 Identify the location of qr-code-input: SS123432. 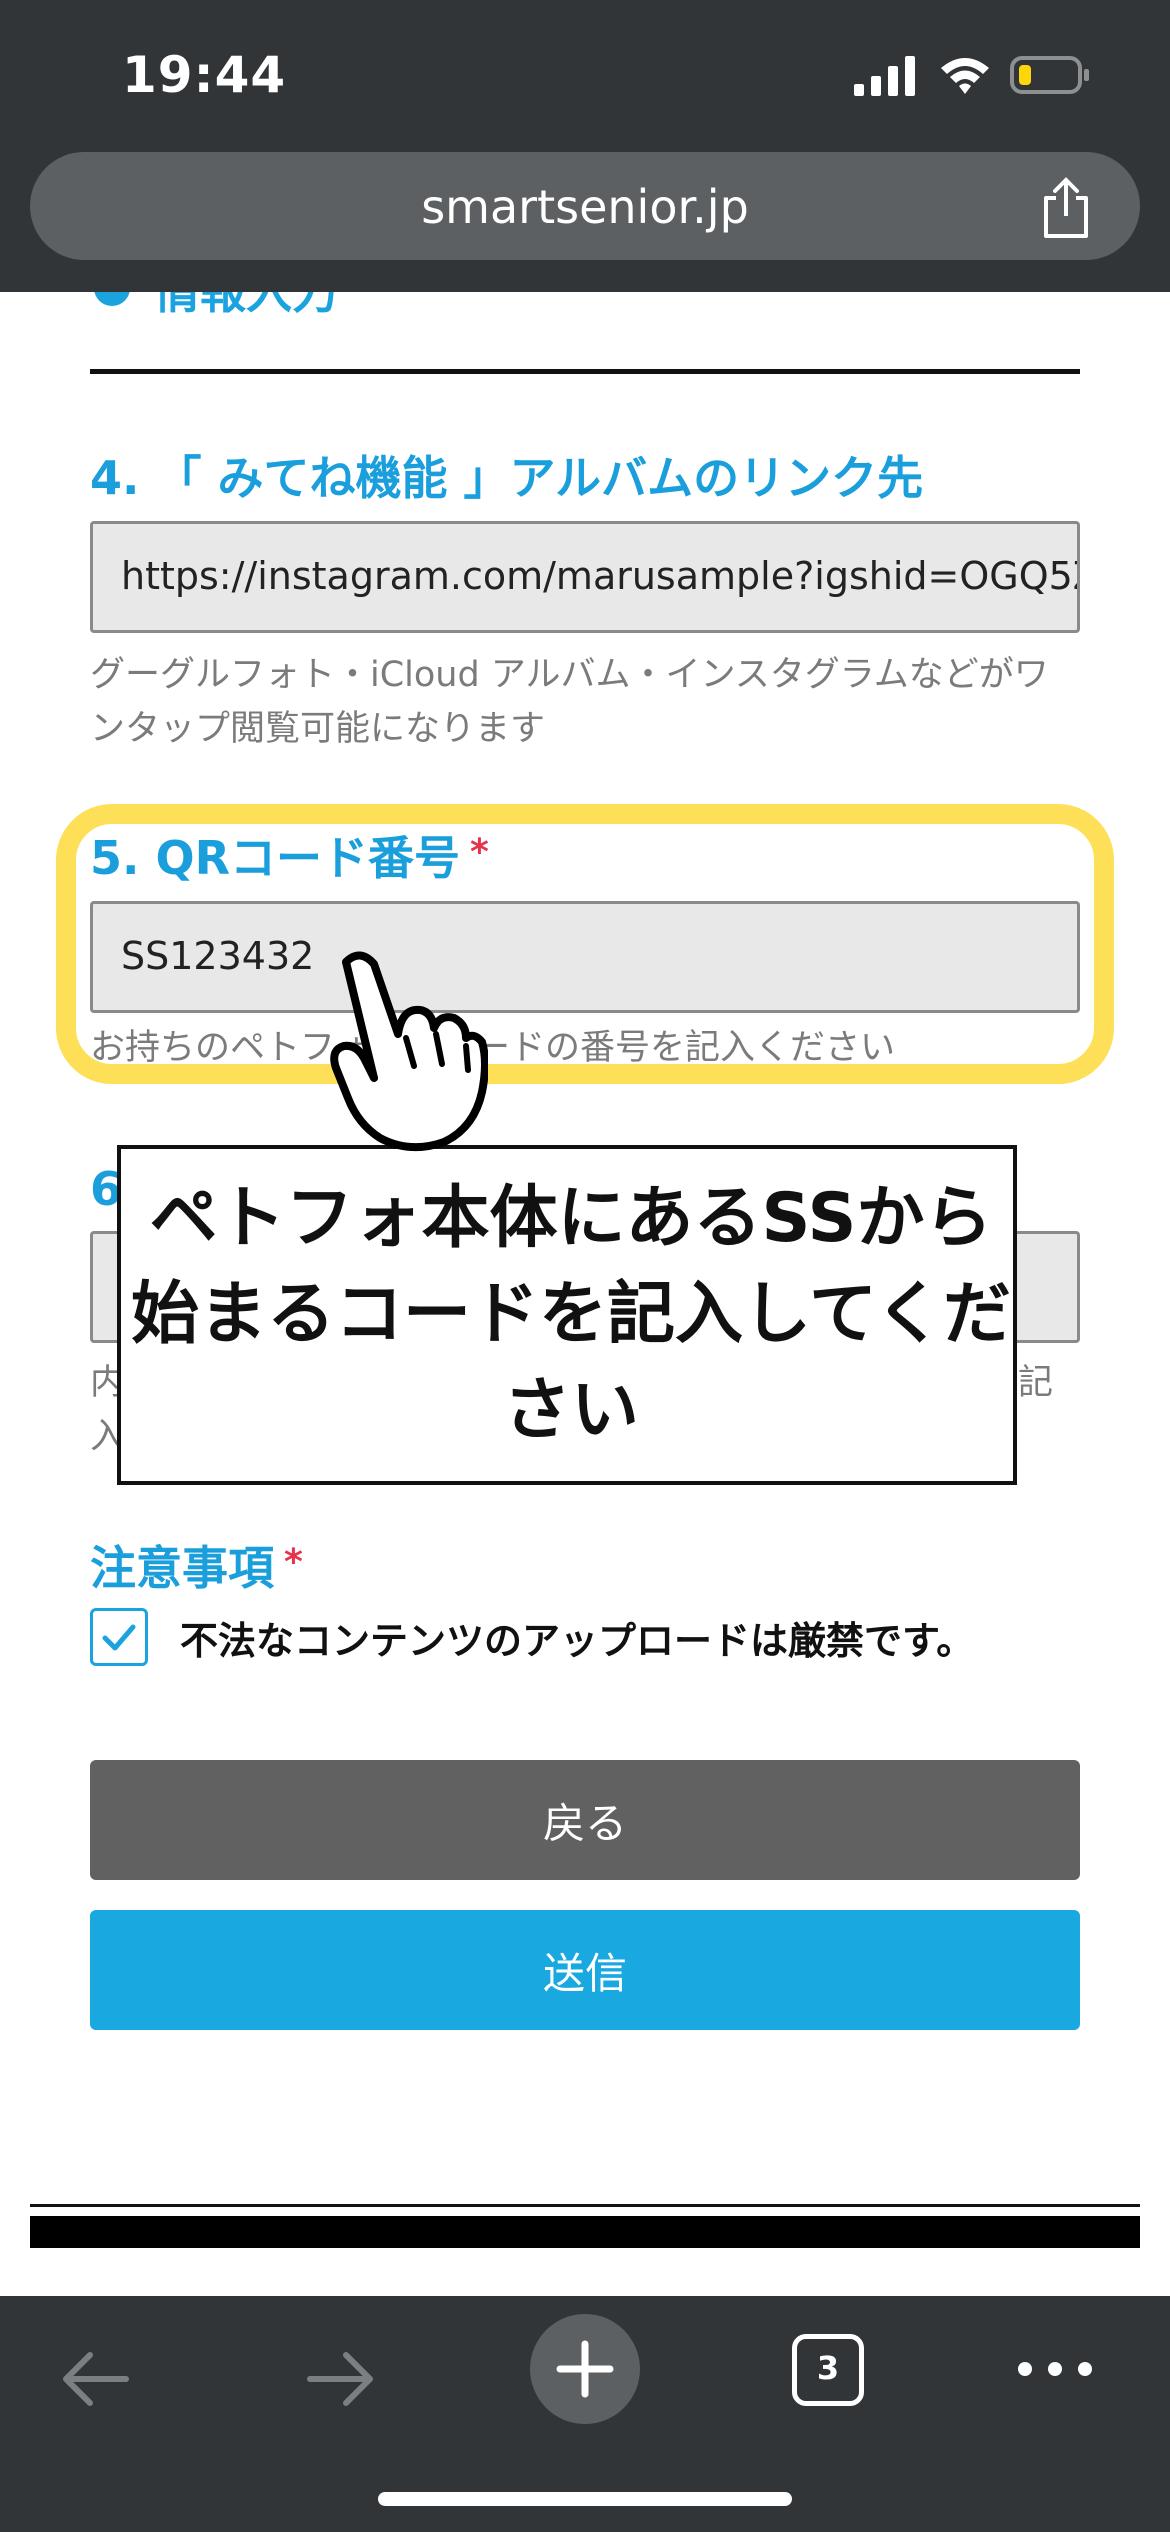
(585, 957).